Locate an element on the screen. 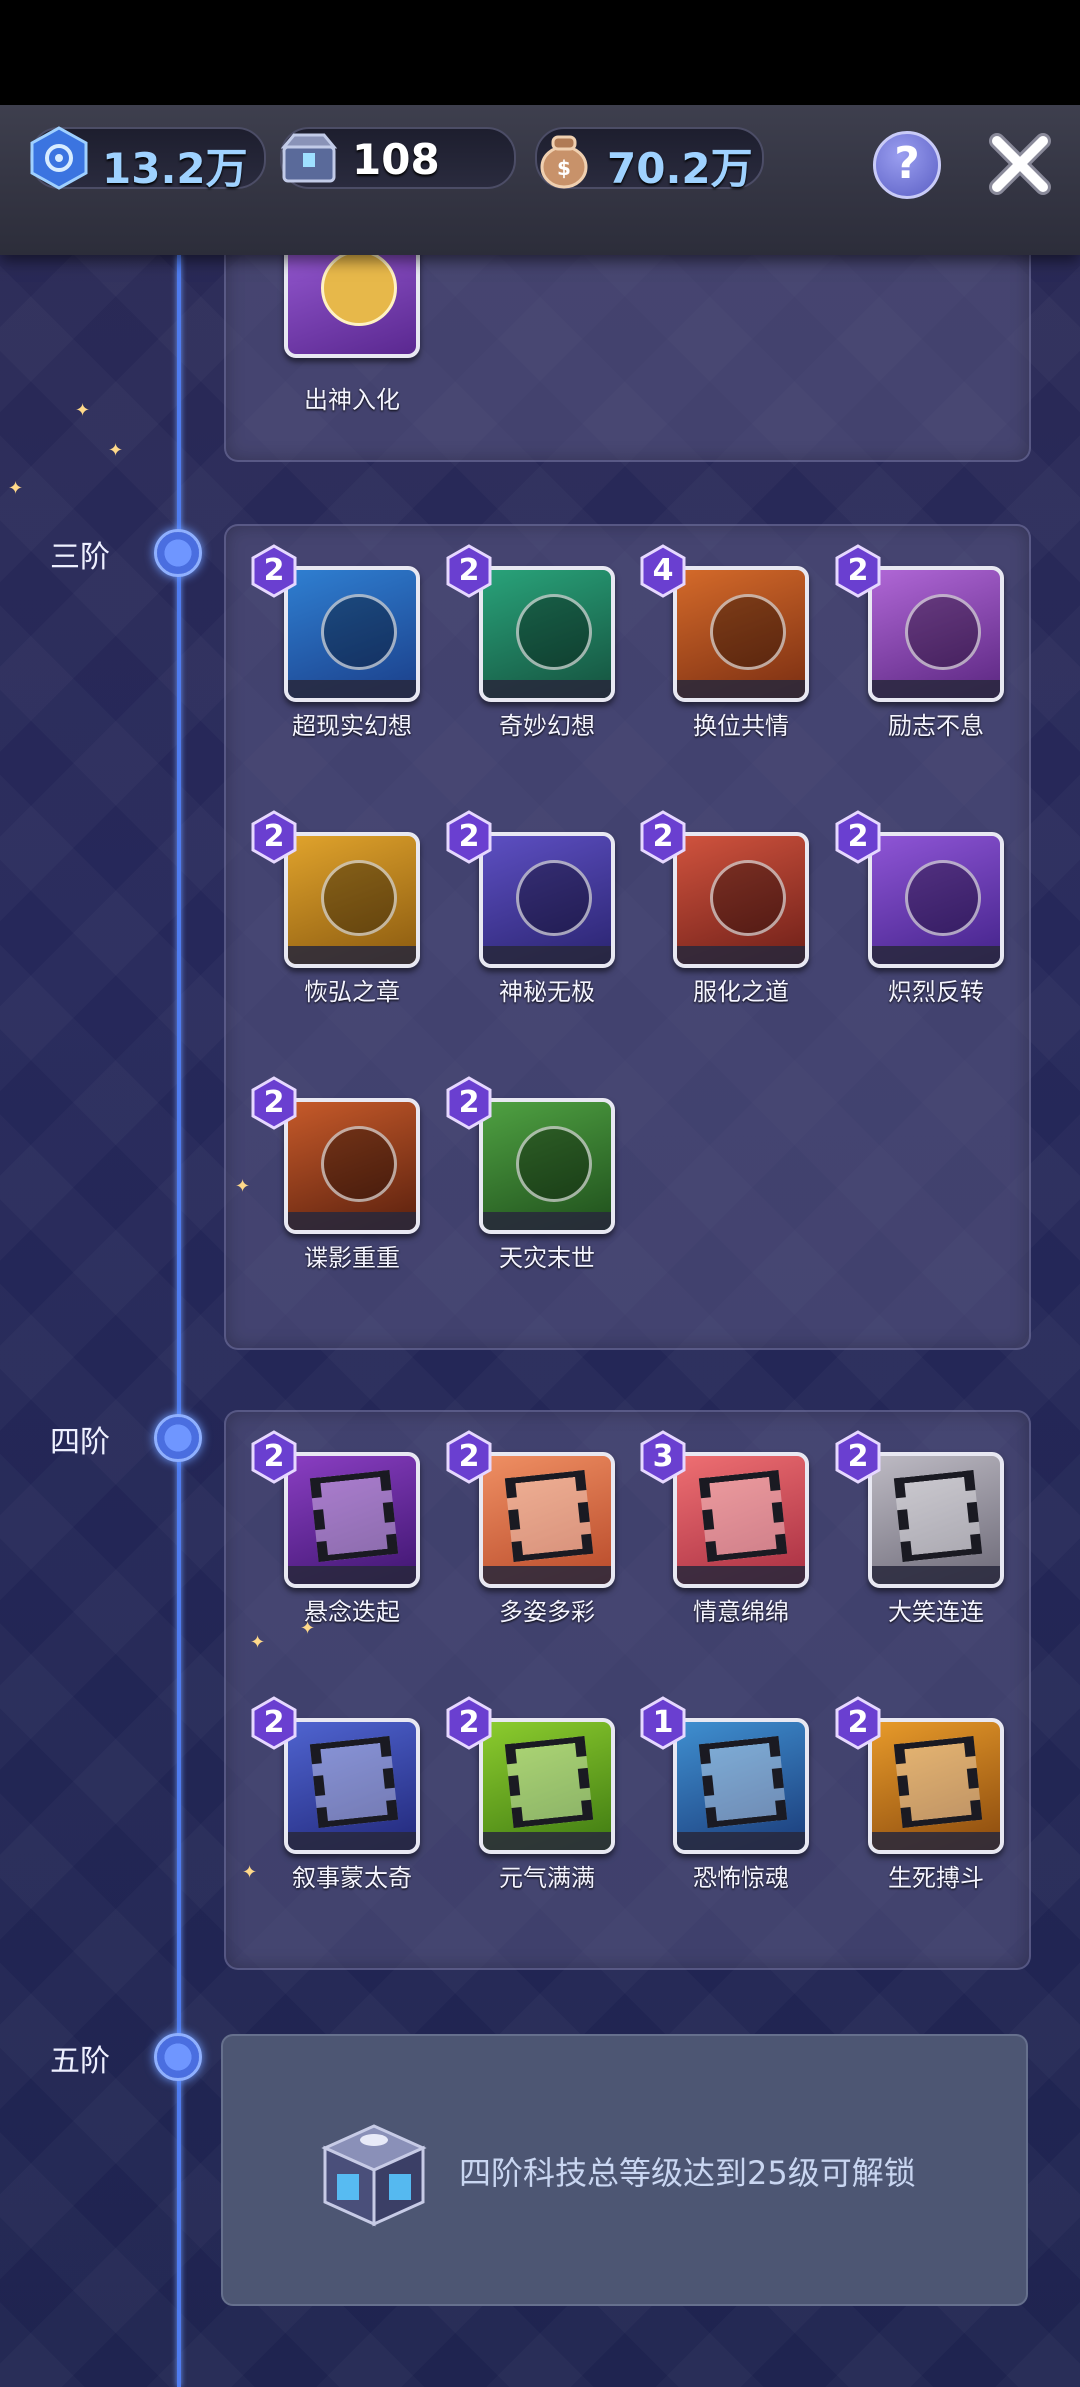  tech-card: 2 炽烈反转 is located at coordinates (919, 908).